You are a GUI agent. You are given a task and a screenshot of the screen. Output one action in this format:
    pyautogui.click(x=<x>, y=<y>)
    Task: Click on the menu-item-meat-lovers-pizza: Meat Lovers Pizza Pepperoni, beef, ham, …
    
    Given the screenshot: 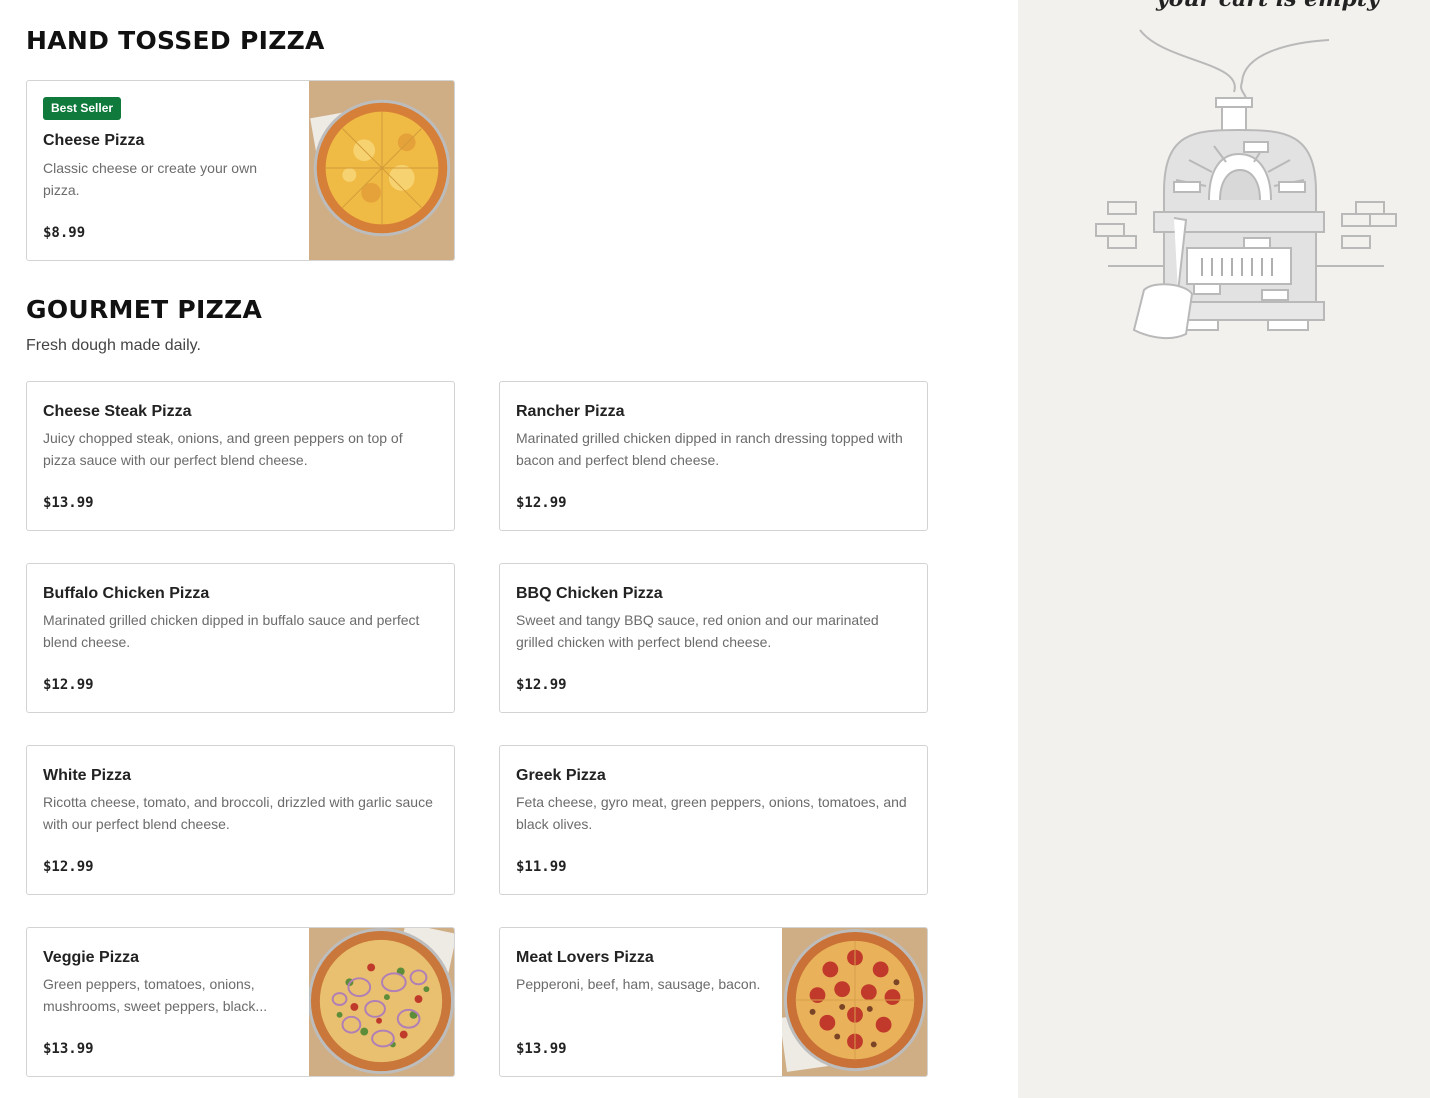 What is the action you would take?
    pyautogui.click(x=713, y=1002)
    